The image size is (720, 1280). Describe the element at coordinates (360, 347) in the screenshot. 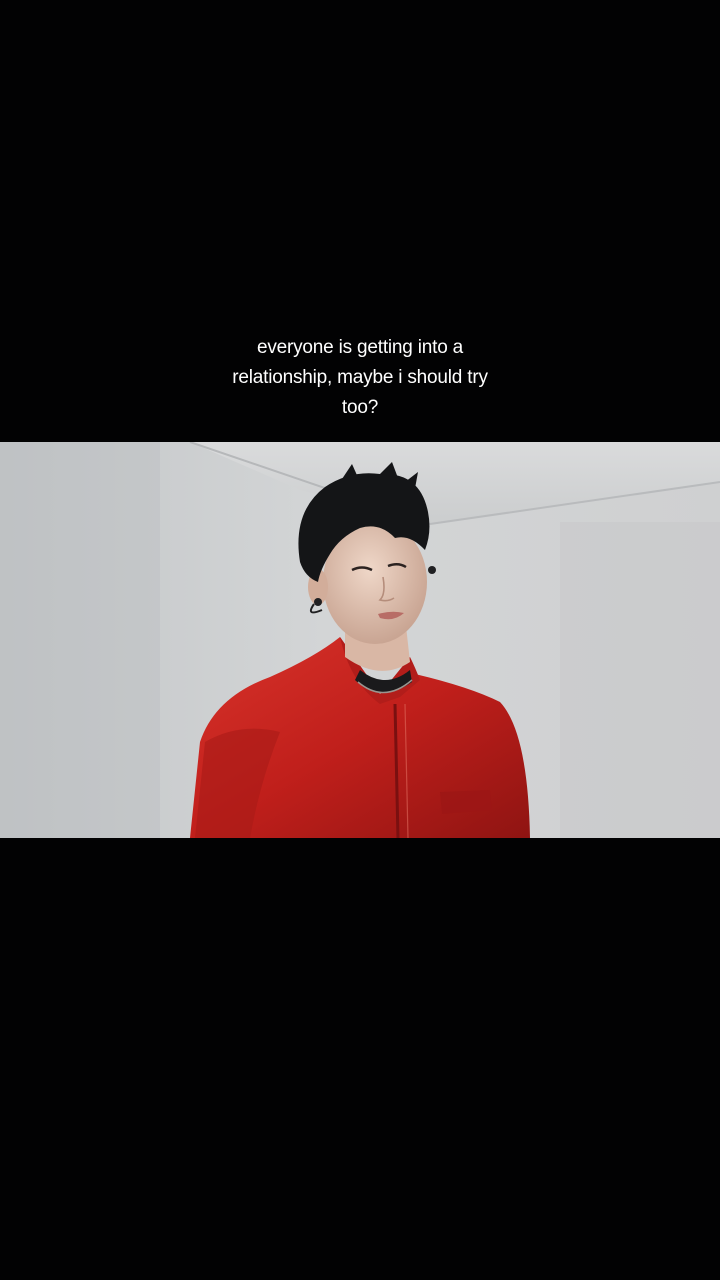

I see `caption-line-1: everyone is getting into a` at that location.